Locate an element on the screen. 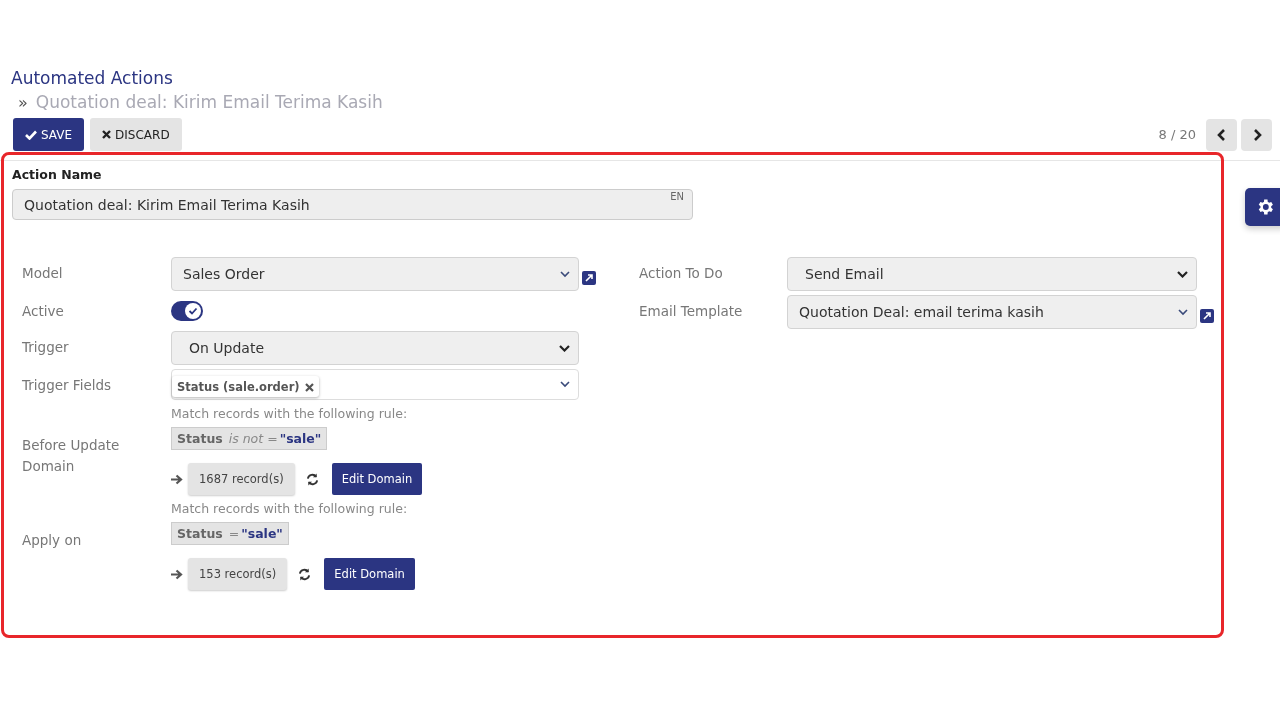 This screenshot has height=720, width=1280. records-button: 153 record(s) is located at coordinates (238, 574).